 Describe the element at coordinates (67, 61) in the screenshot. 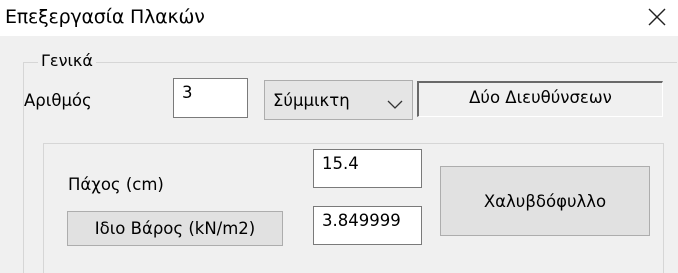

I see `general-group-legend: Γενικά` at that location.